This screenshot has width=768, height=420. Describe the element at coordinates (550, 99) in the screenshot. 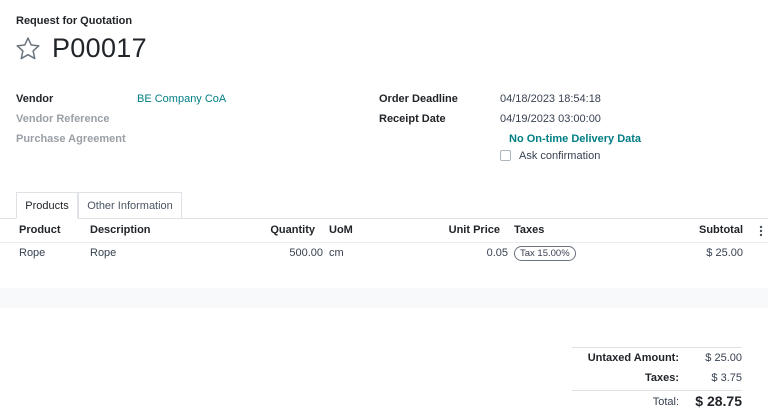

I see `order-deadline-field: 04/18/2023 18:54:18` at that location.